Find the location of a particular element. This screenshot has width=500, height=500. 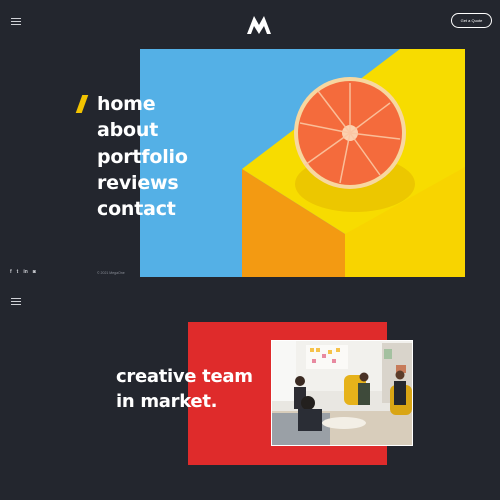

menu-hamburger-icon is located at coordinates (16, 21).